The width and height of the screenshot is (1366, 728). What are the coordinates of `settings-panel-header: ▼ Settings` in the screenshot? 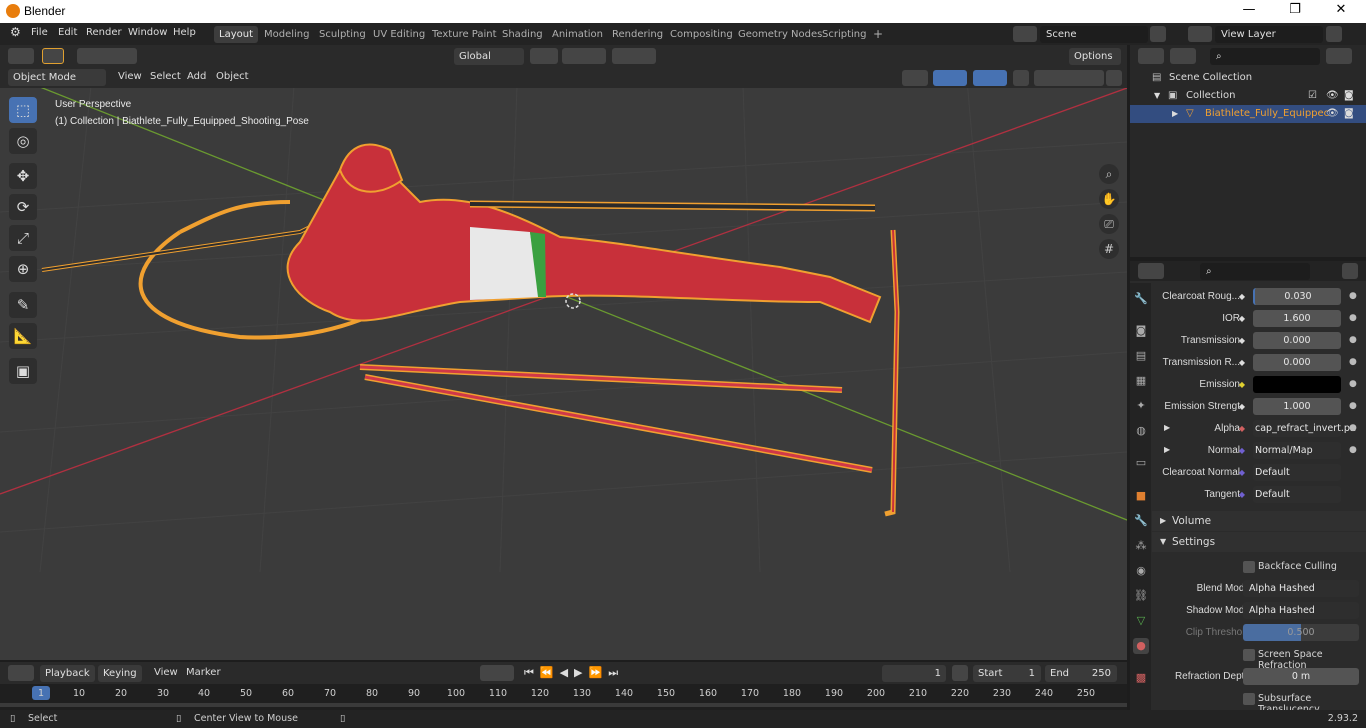 It's located at (1259, 542).